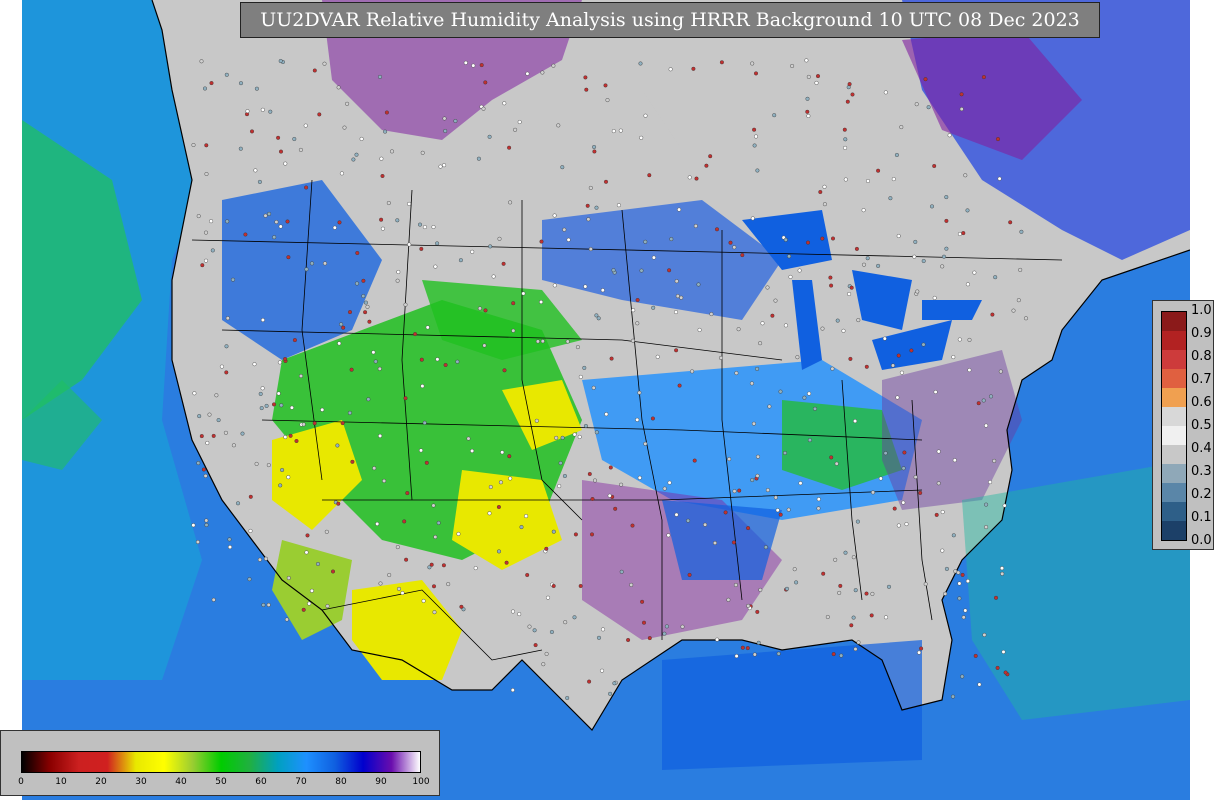 This screenshot has width=1216, height=800. What do you see at coordinates (1201, 402) in the screenshot?
I see `legend-right-tick-5: 0.6` at bounding box center [1201, 402].